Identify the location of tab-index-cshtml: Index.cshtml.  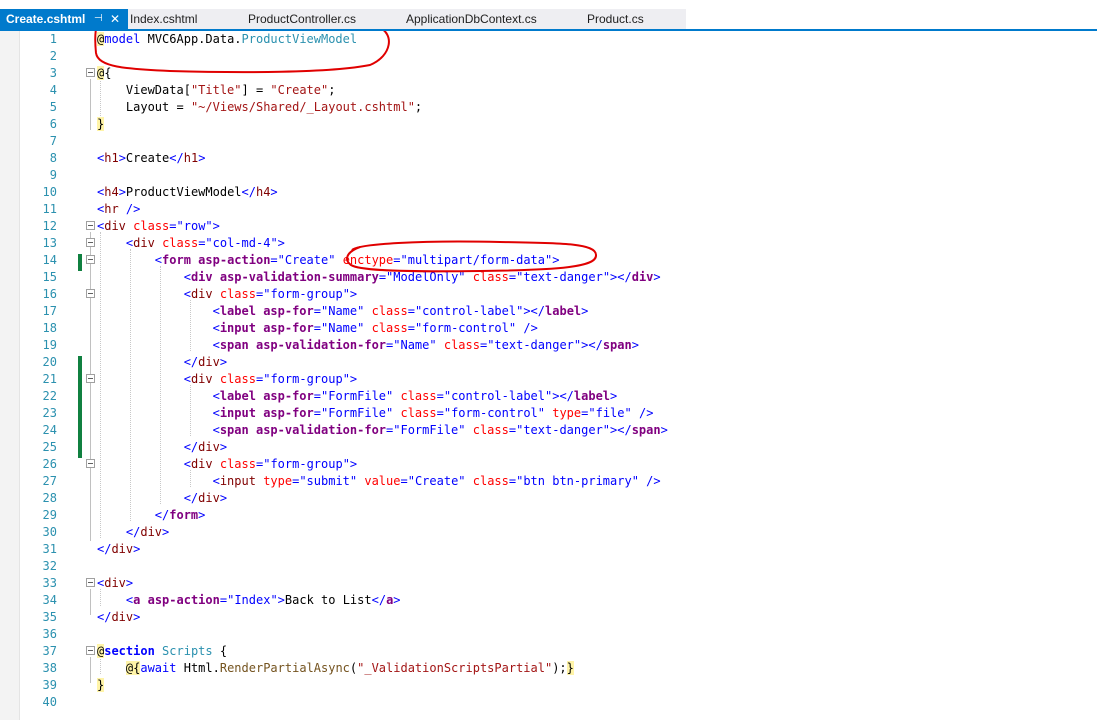
(163, 19).